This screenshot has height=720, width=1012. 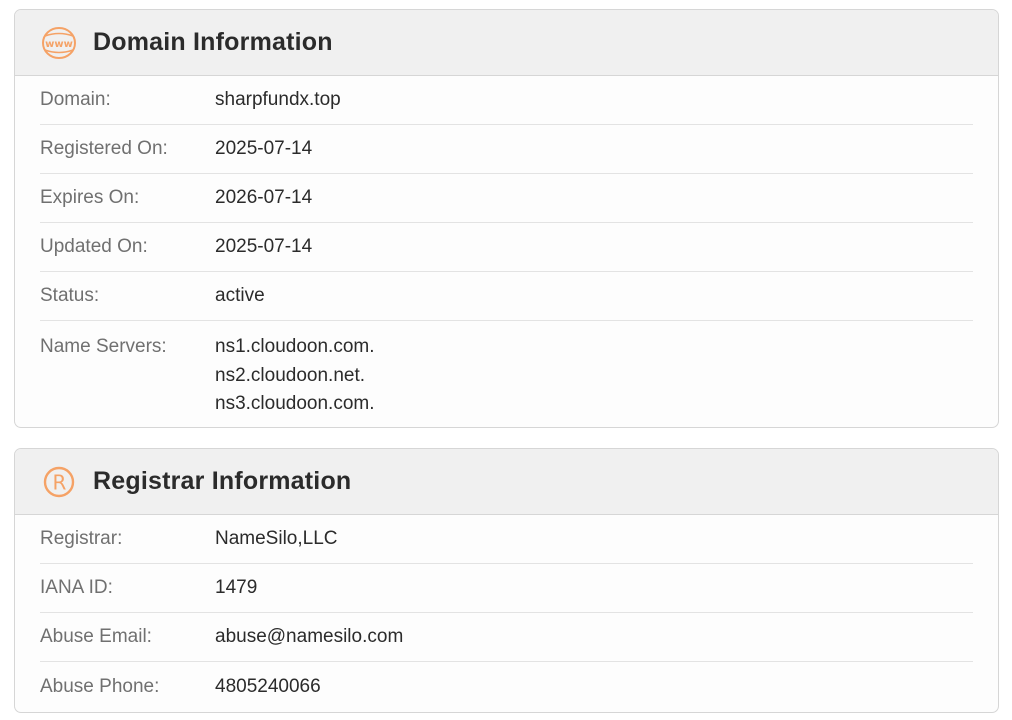 What do you see at coordinates (104, 148) in the screenshot?
I see `registered-on-label: Registered On:` at bounding box center [104, 148].